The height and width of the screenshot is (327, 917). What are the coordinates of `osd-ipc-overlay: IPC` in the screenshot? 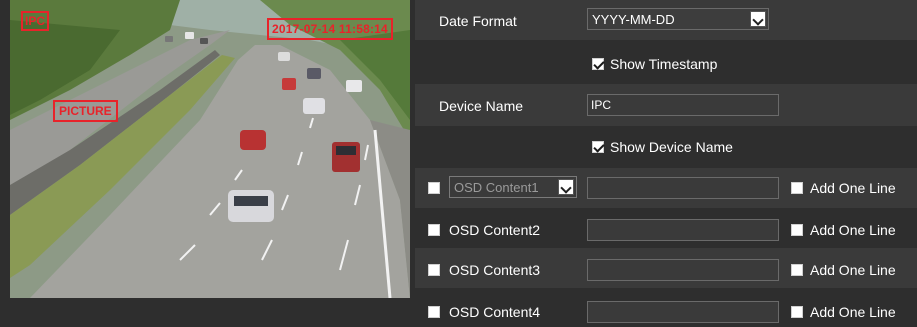 It's located at (35, 21).